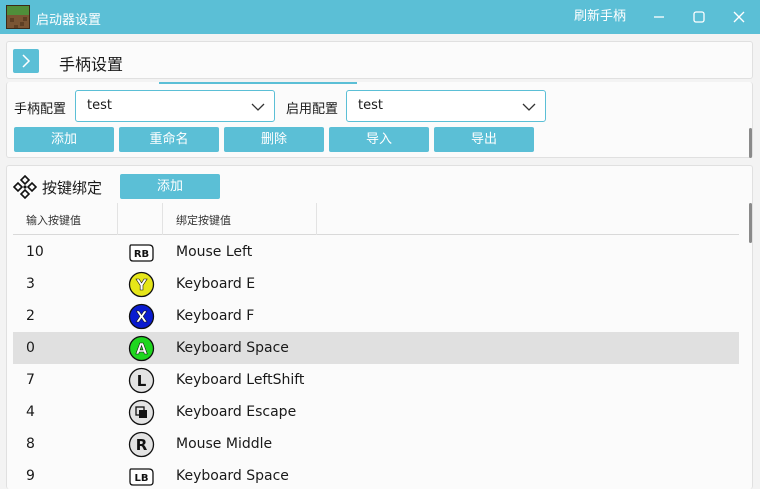 This screenshot has height=489, width=760. What do you see at coordinates (99, 105) in the screenshot?
I see `gamepad-config-value: test` at bounding box center [99, 105].